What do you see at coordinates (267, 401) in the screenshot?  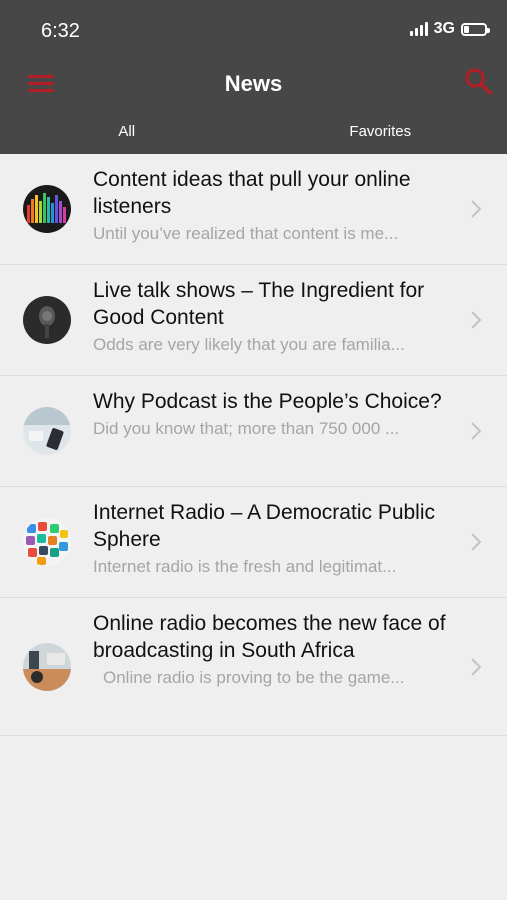 I see `article-title: Why Podcast is the People’s Choice?` at bounding box center [267, 401].